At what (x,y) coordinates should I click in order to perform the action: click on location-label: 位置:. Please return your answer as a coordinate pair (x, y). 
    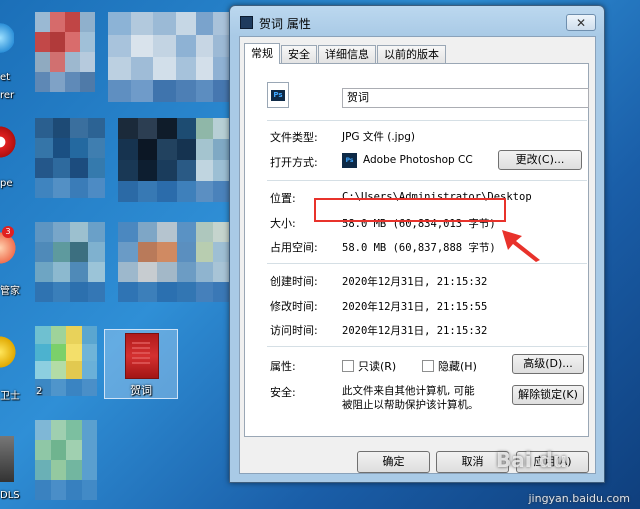
    Looking at the image, I should click on (283, 198).